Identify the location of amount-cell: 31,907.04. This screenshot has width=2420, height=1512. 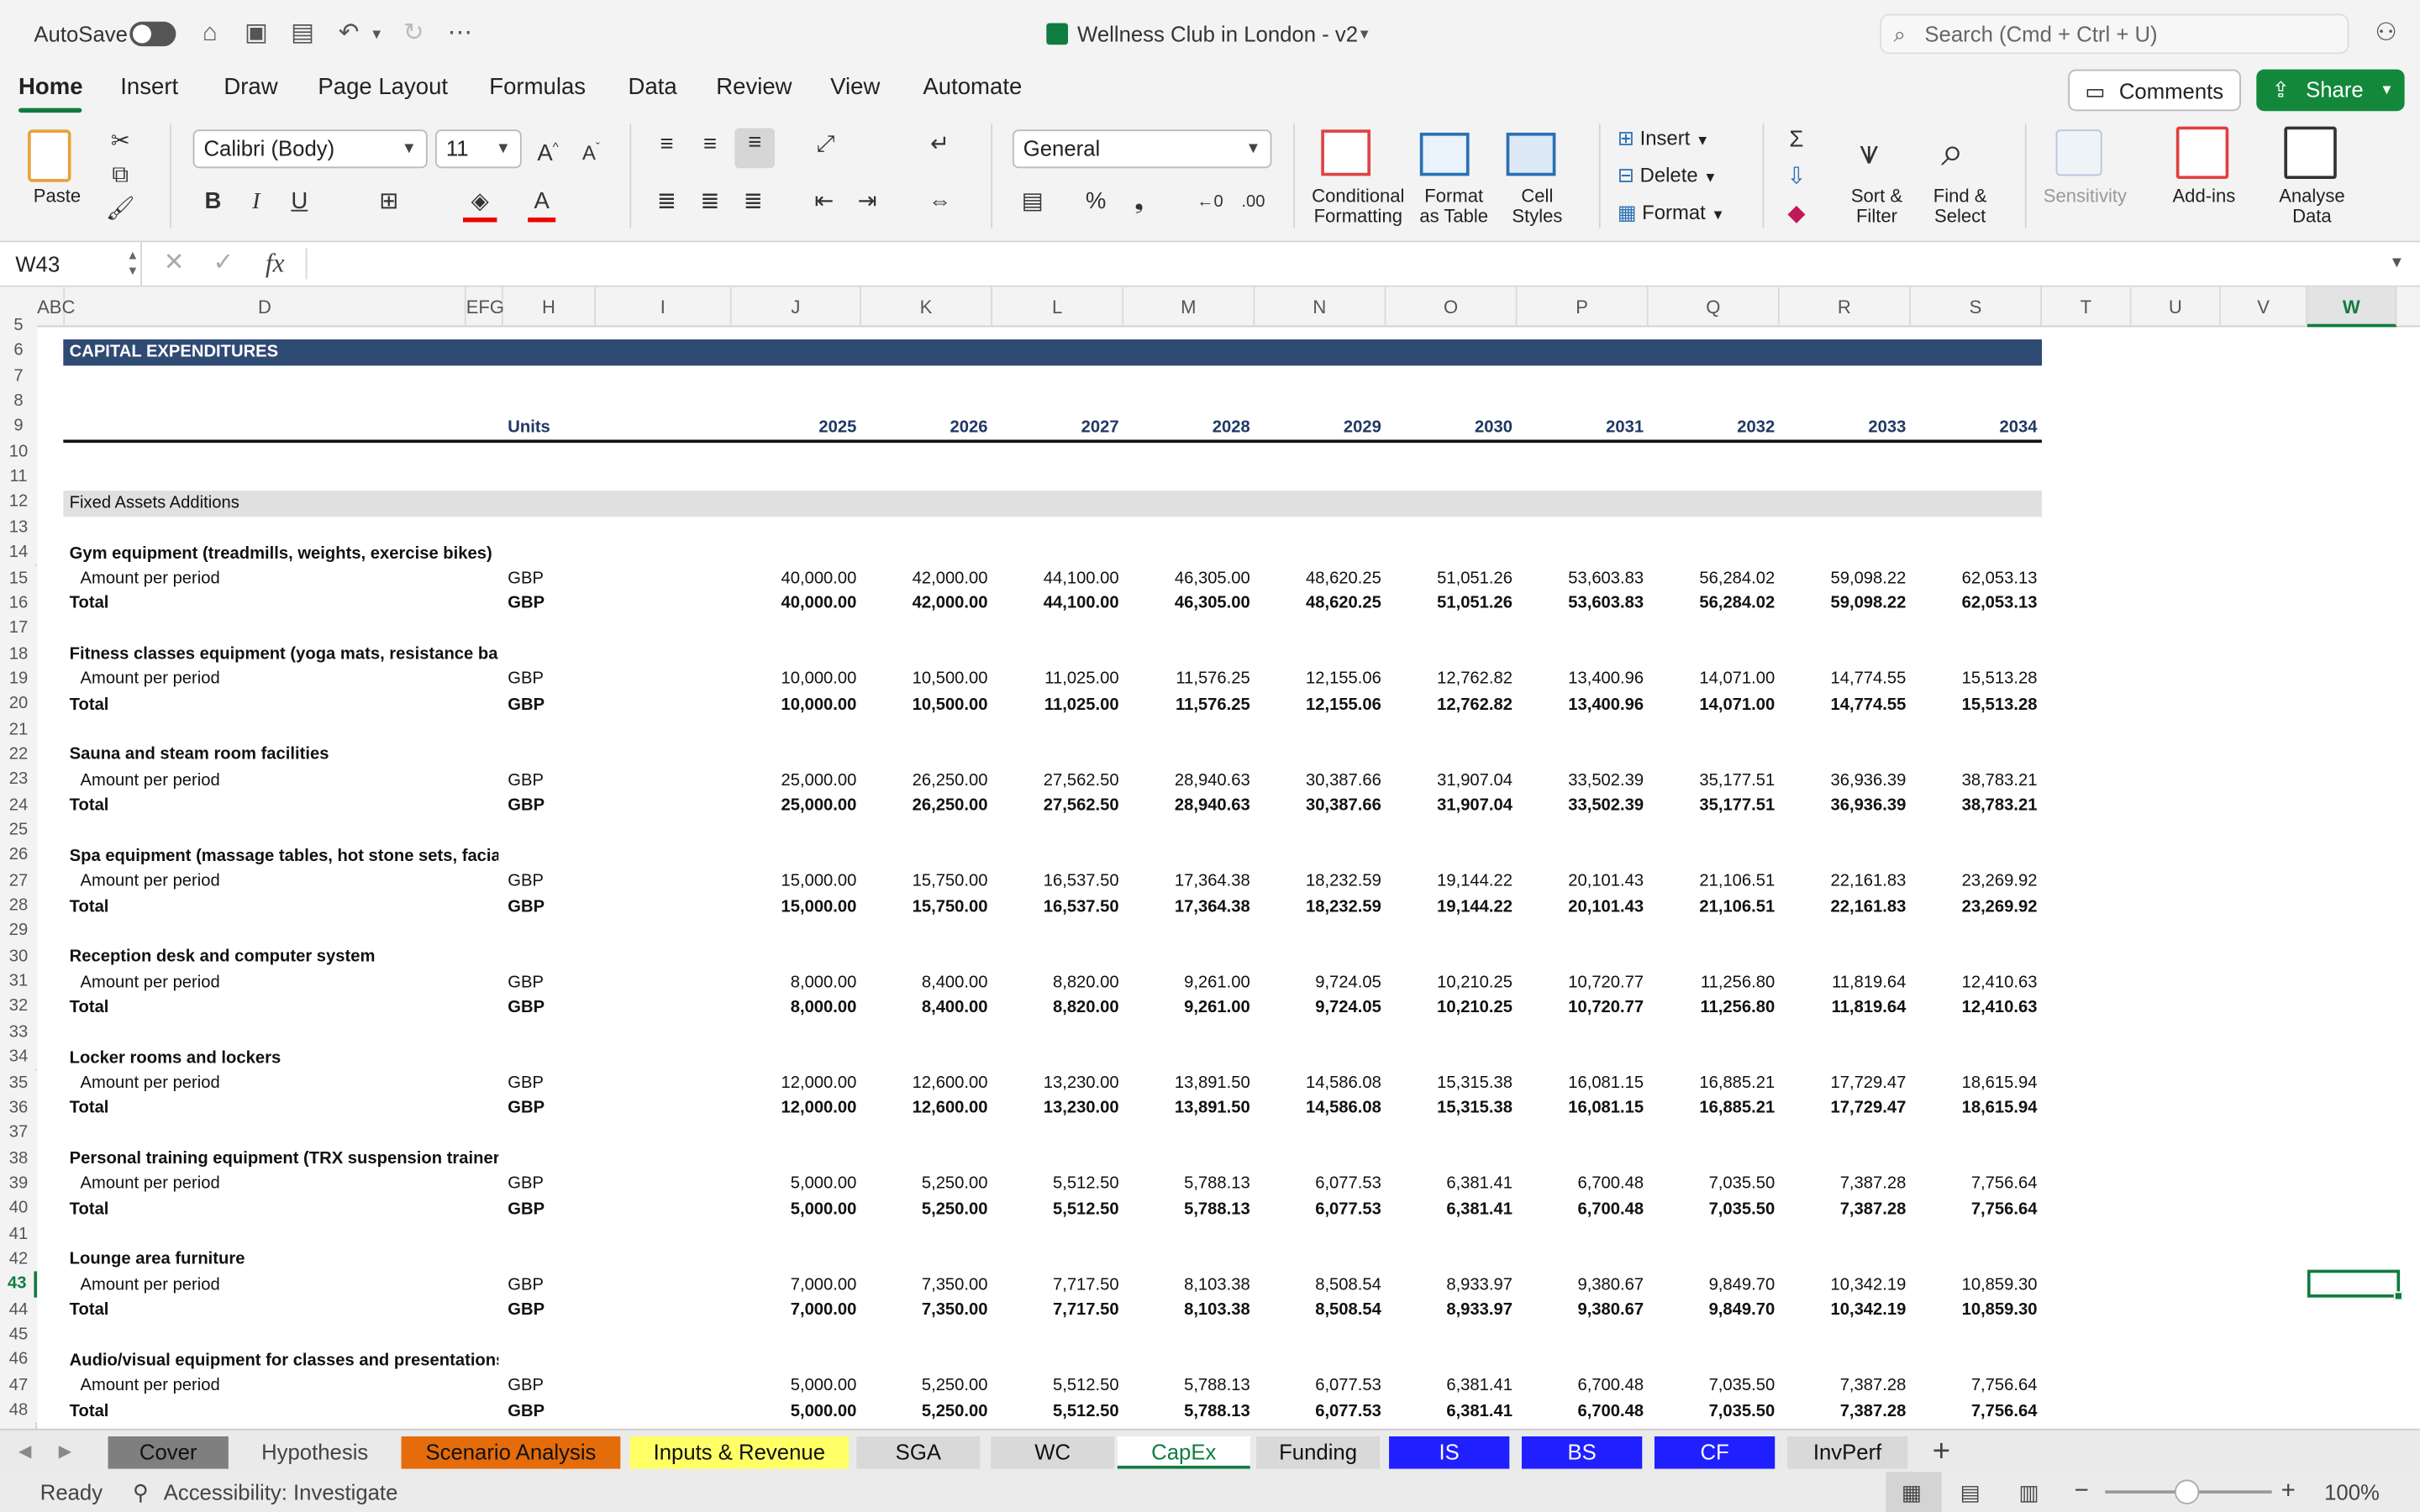
(1451, 780).